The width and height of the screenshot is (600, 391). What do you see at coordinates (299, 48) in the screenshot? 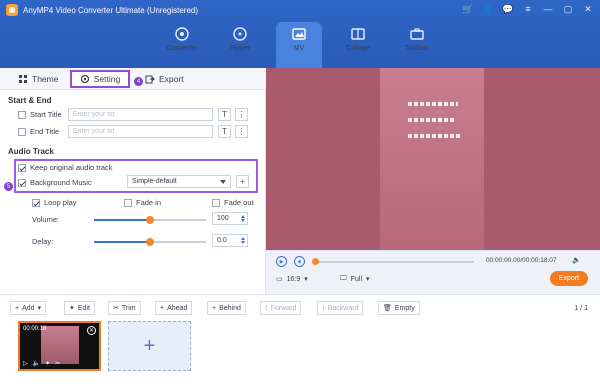
I see `nav-mv-label: MV` at bounding box center [299, 48].